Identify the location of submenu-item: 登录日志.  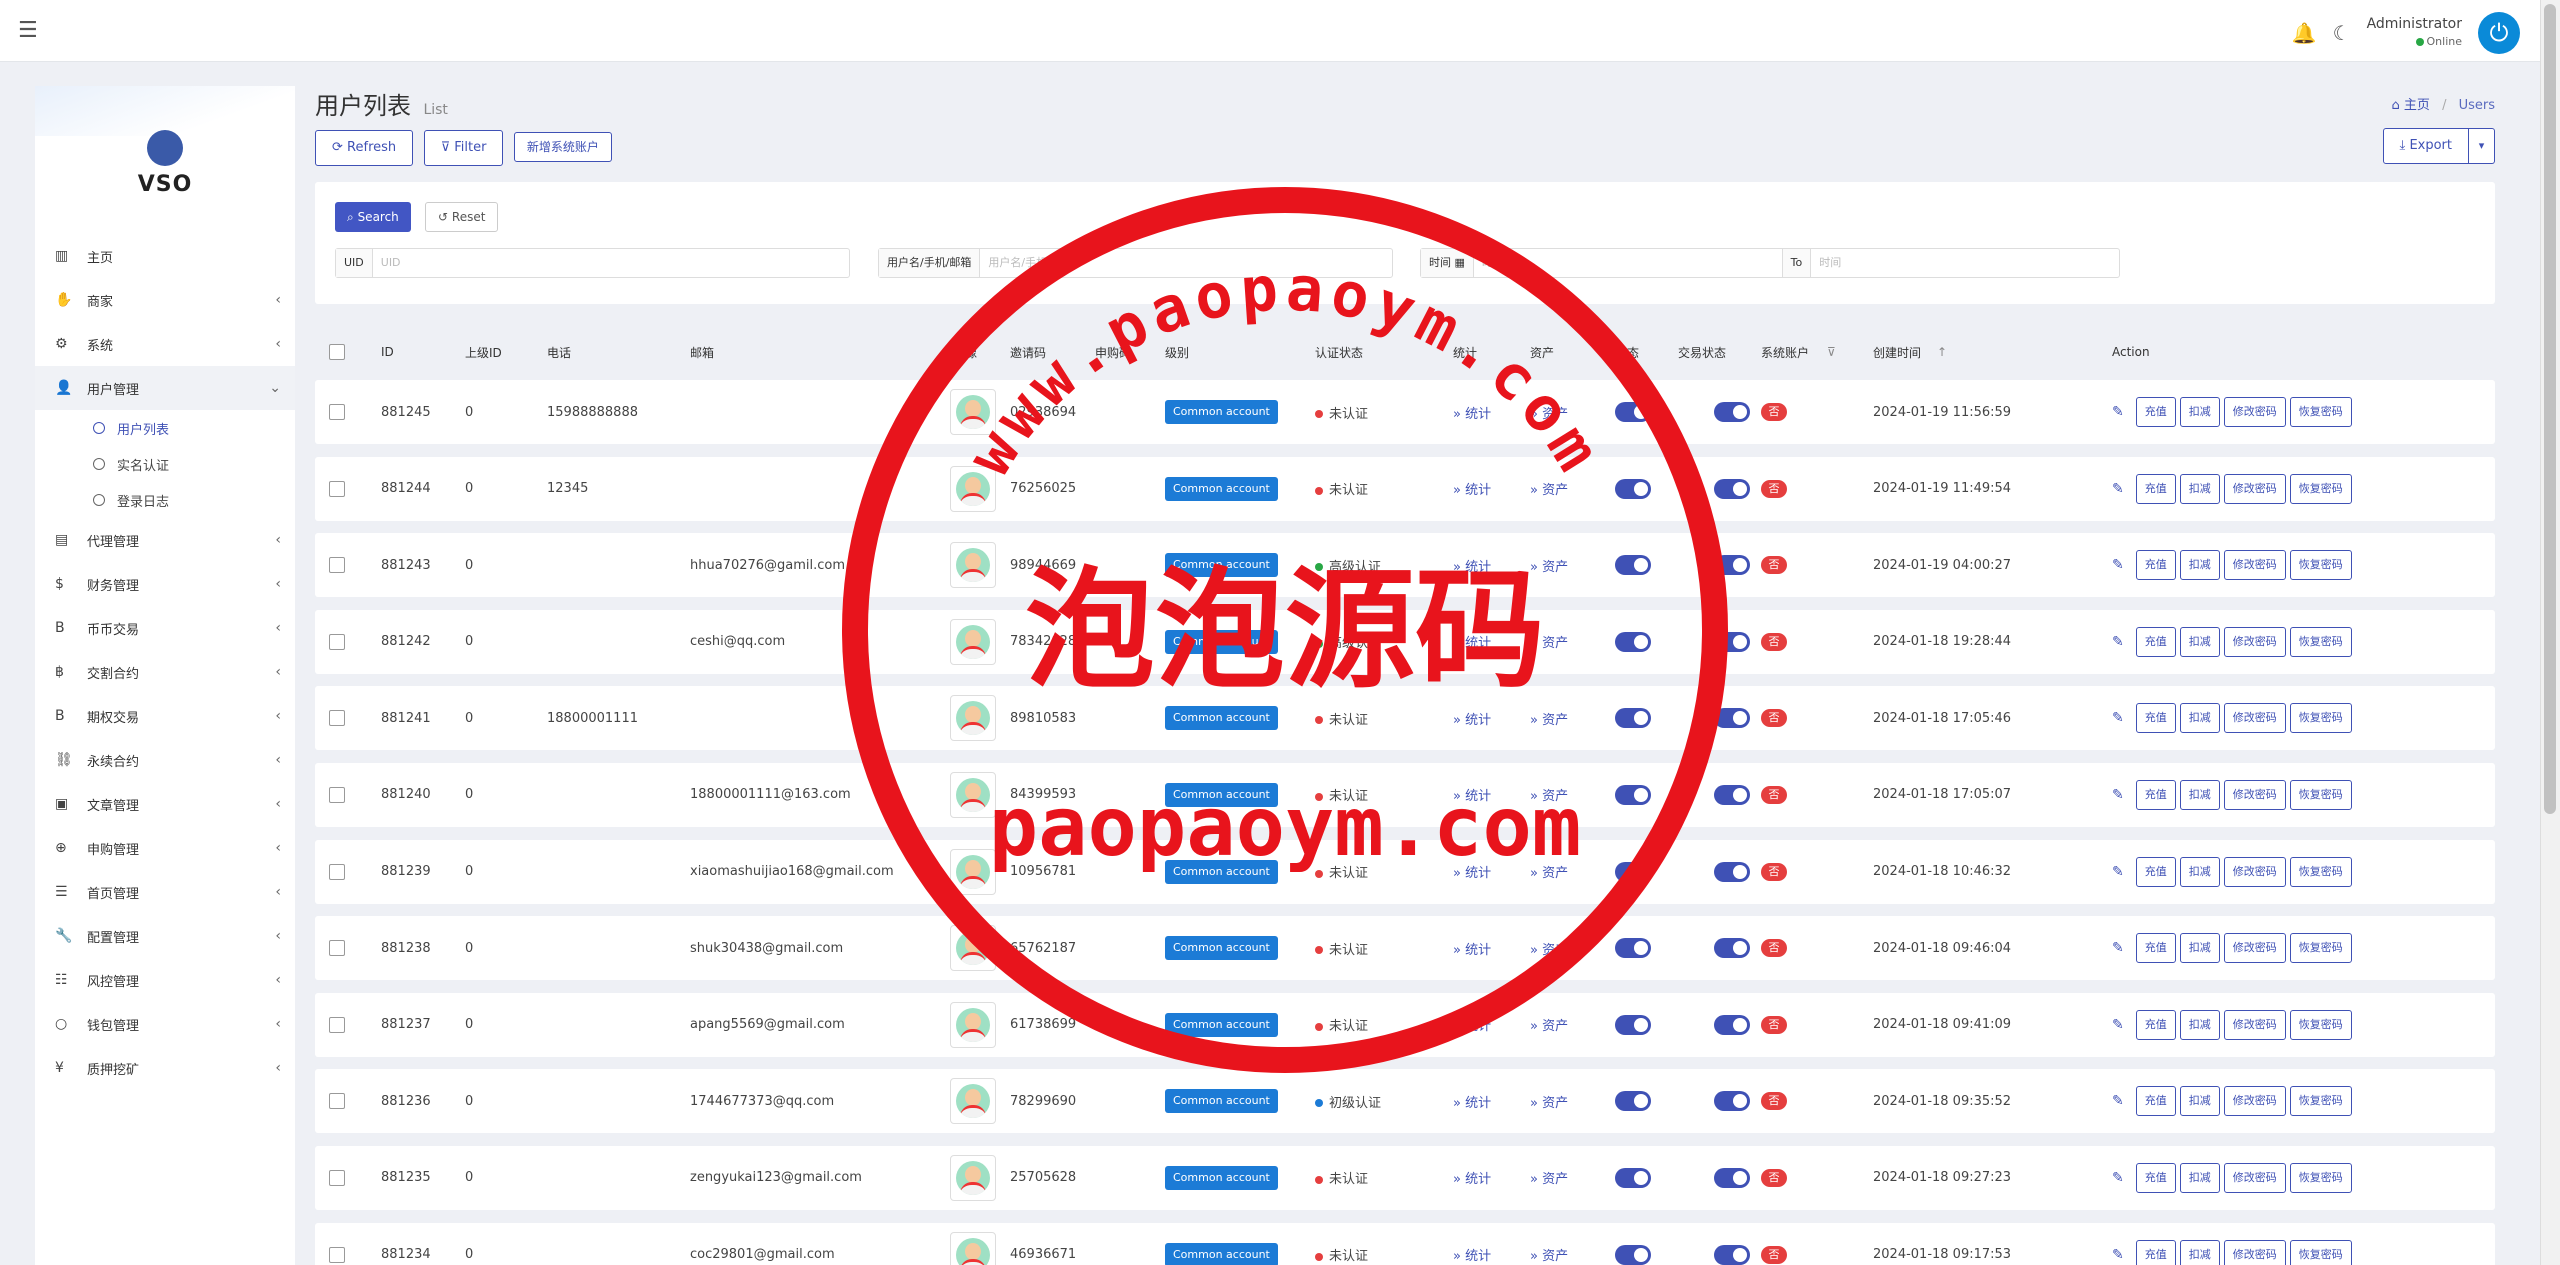
(194, 500).